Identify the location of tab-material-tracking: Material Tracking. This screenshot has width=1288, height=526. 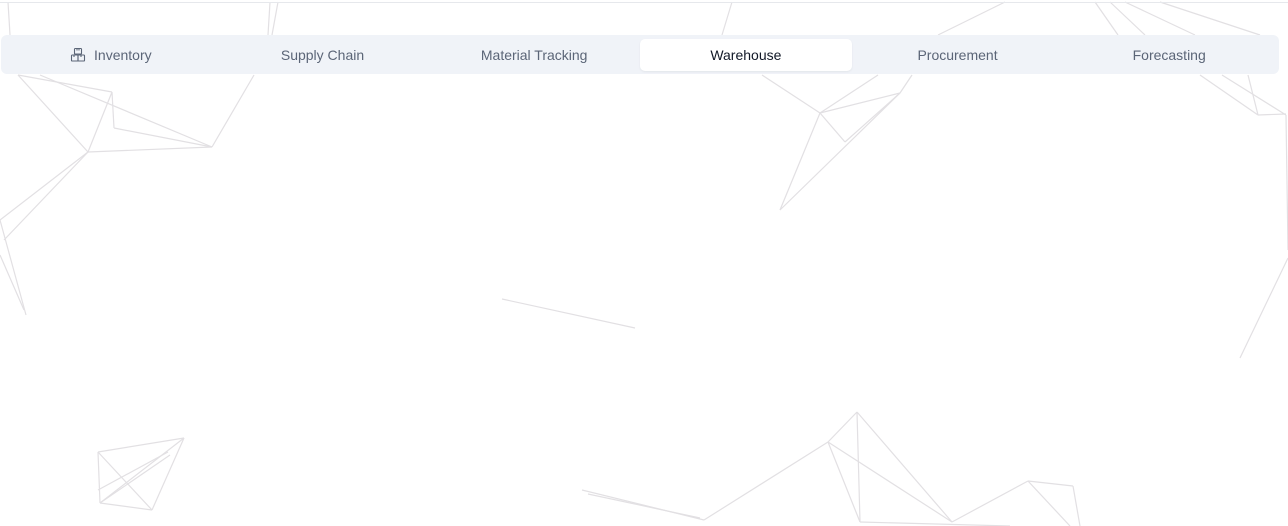
(534, 55).